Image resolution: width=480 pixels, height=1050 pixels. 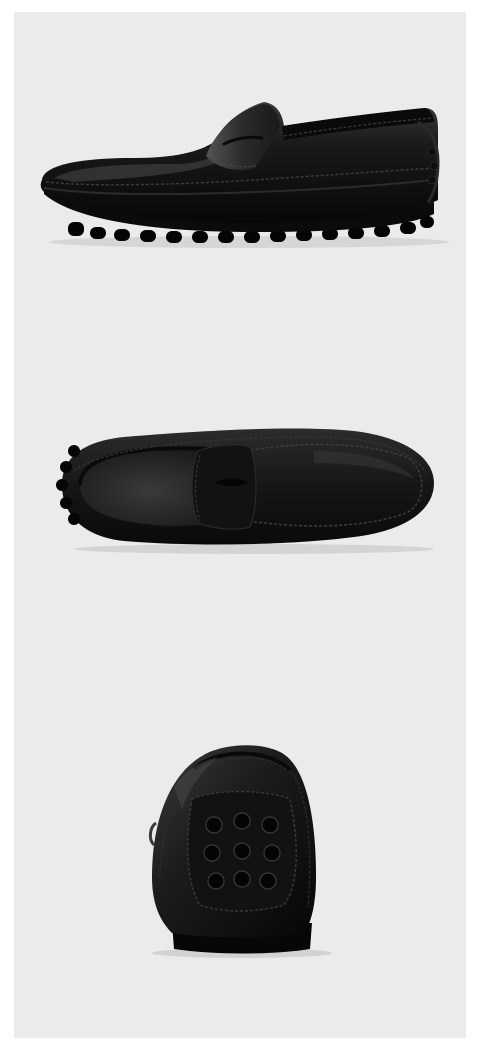 What do you see at coordinates (245, 491) in the screenshot?
I see `loafer-top-icon` at bounding box center [245, 491].